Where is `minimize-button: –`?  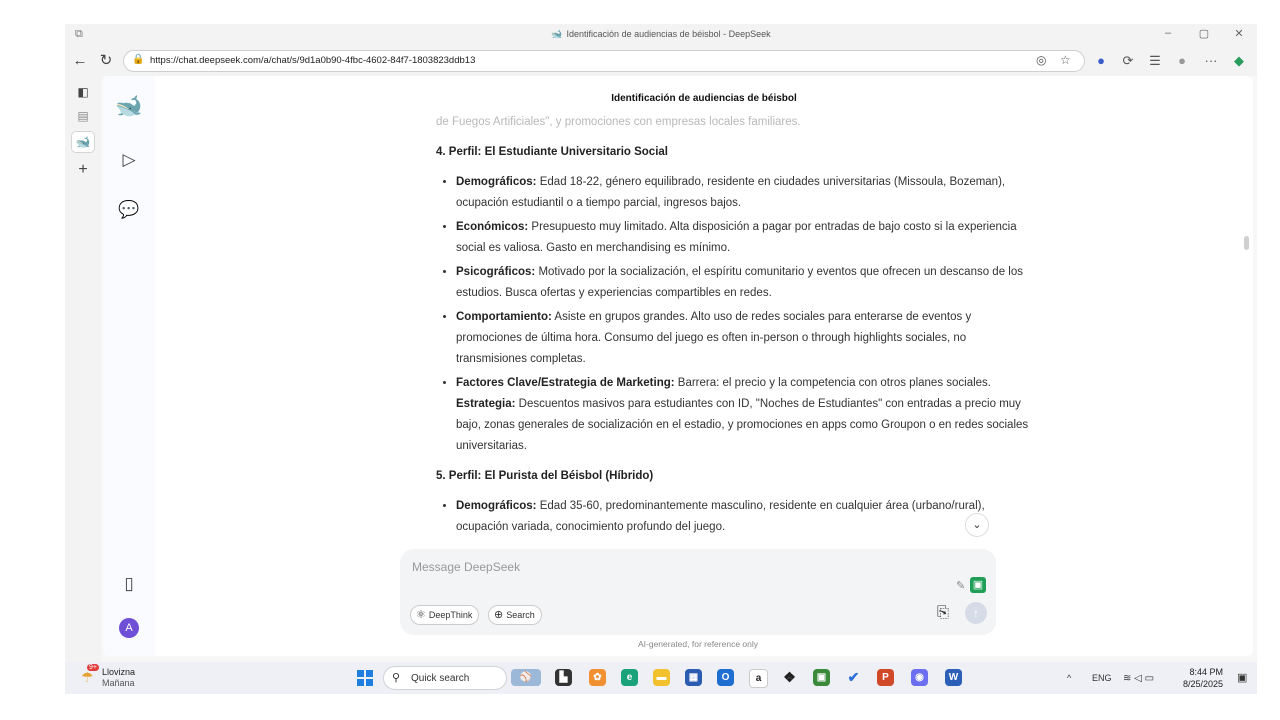 minimize-button: – is located at coordinates (1168, 33).